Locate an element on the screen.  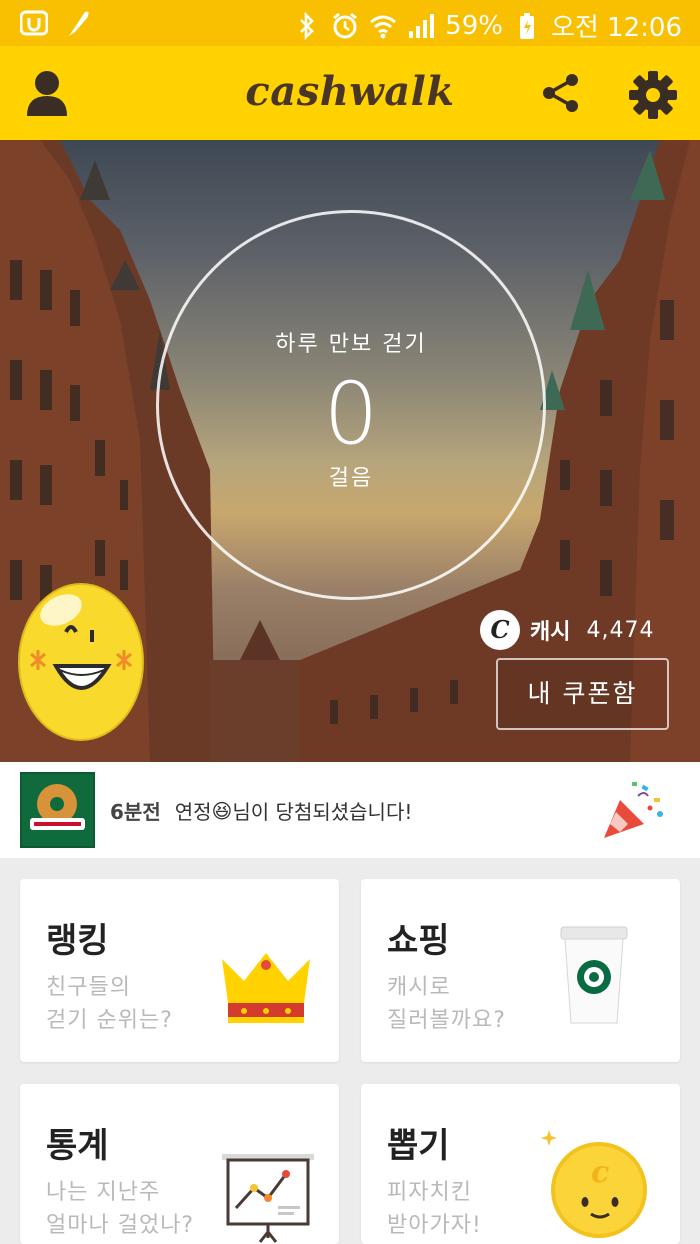
notice-message: 님이 당첨되셨습니다! is located at coordinates (322, 812).